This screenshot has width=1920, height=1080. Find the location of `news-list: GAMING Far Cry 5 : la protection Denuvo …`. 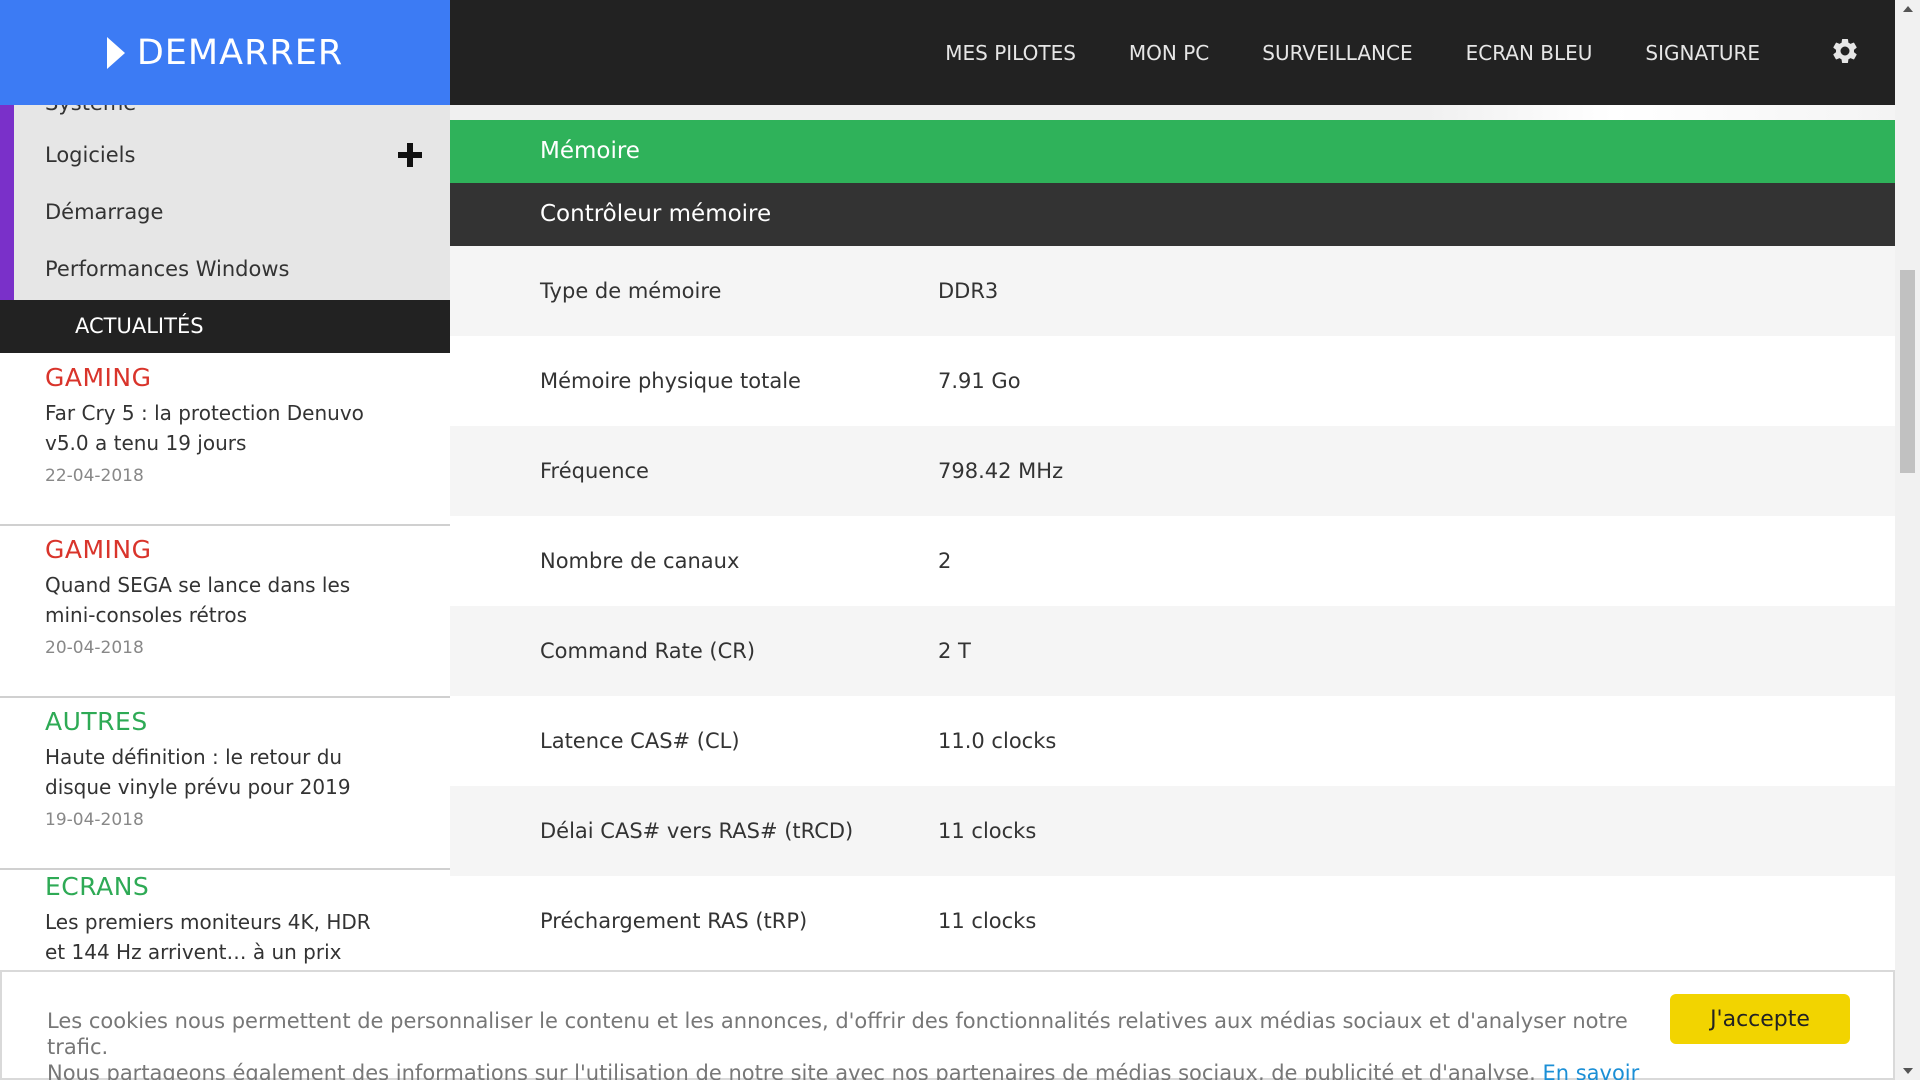

news-list: GAMING Far Cry 5 : la protection Denuvo … is located at coordinates (225, 661).